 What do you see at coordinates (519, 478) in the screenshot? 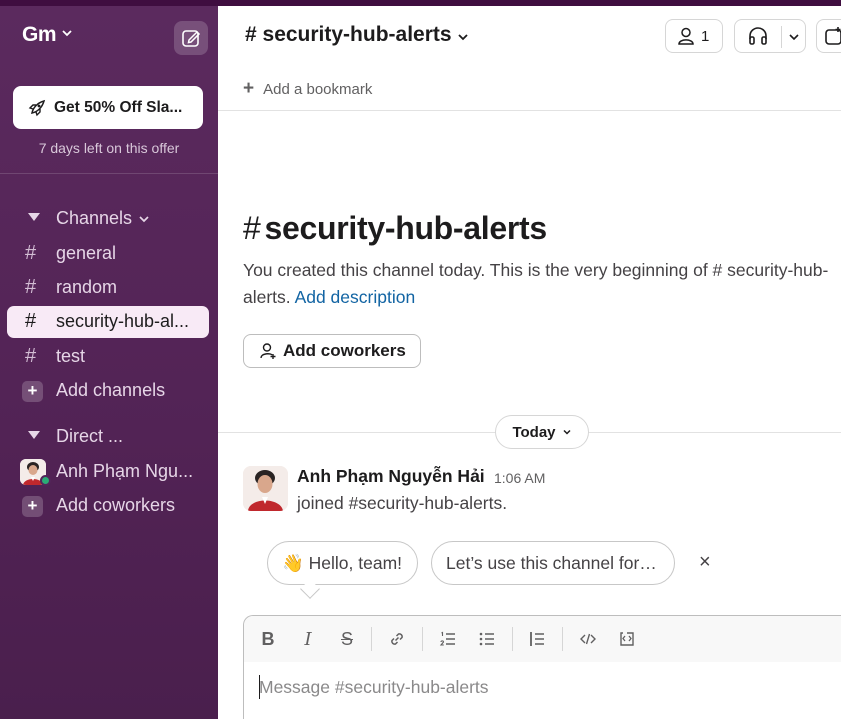
I see `message-timestamp: 1:06 AM` at bounding box center [519, 478].